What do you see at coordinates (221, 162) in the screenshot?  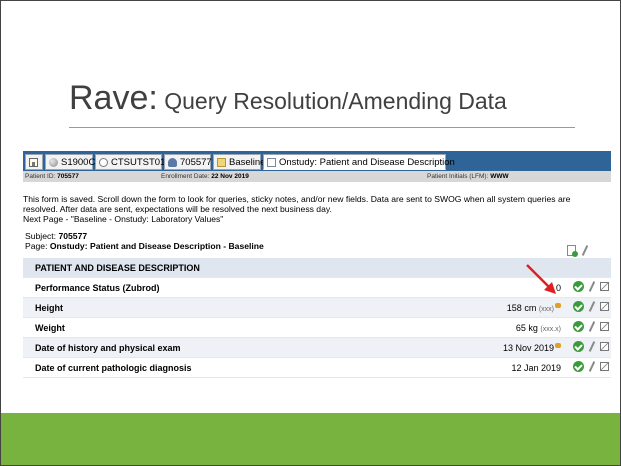 I see `folder-icon` at bounding box center [221, 162].